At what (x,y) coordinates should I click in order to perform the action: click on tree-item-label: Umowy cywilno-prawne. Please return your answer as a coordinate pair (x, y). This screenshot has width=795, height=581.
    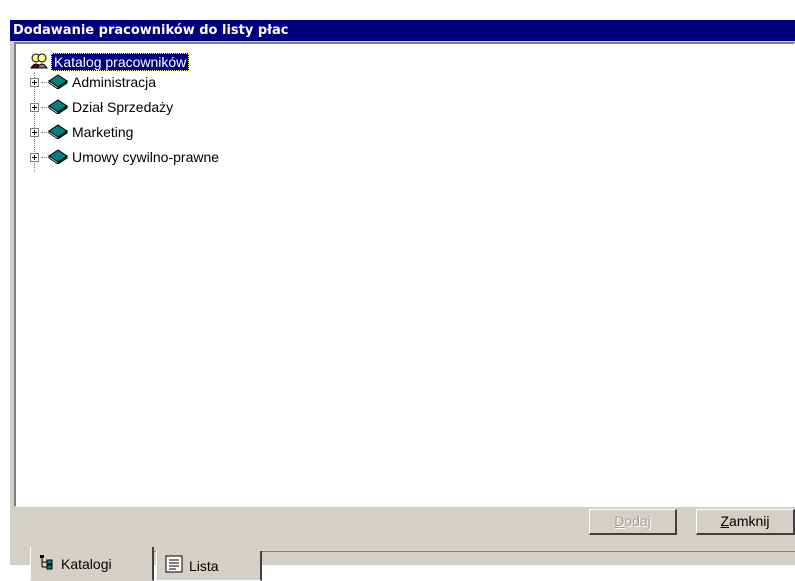
    Looking at the image, I should click on (146, 157).